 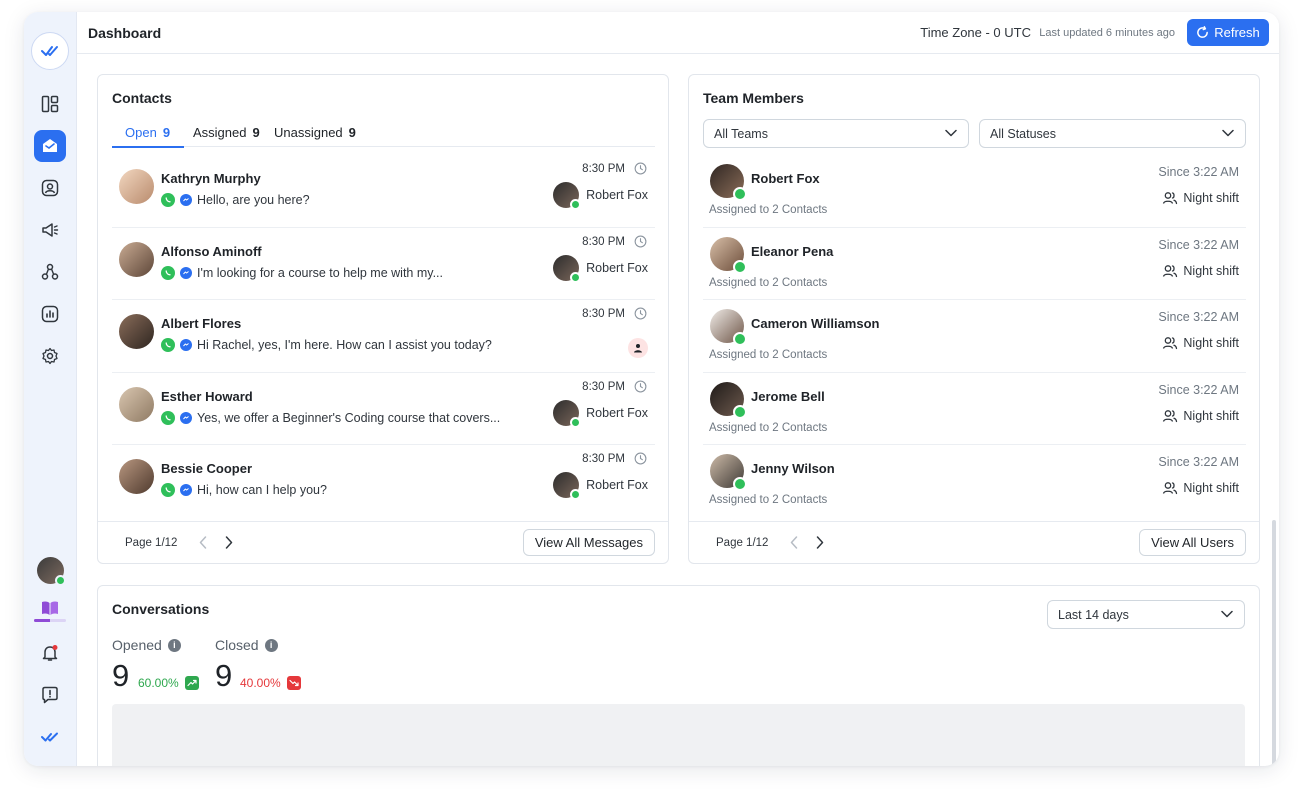 I want to click on settings-icon, so click(x=50, y=356).